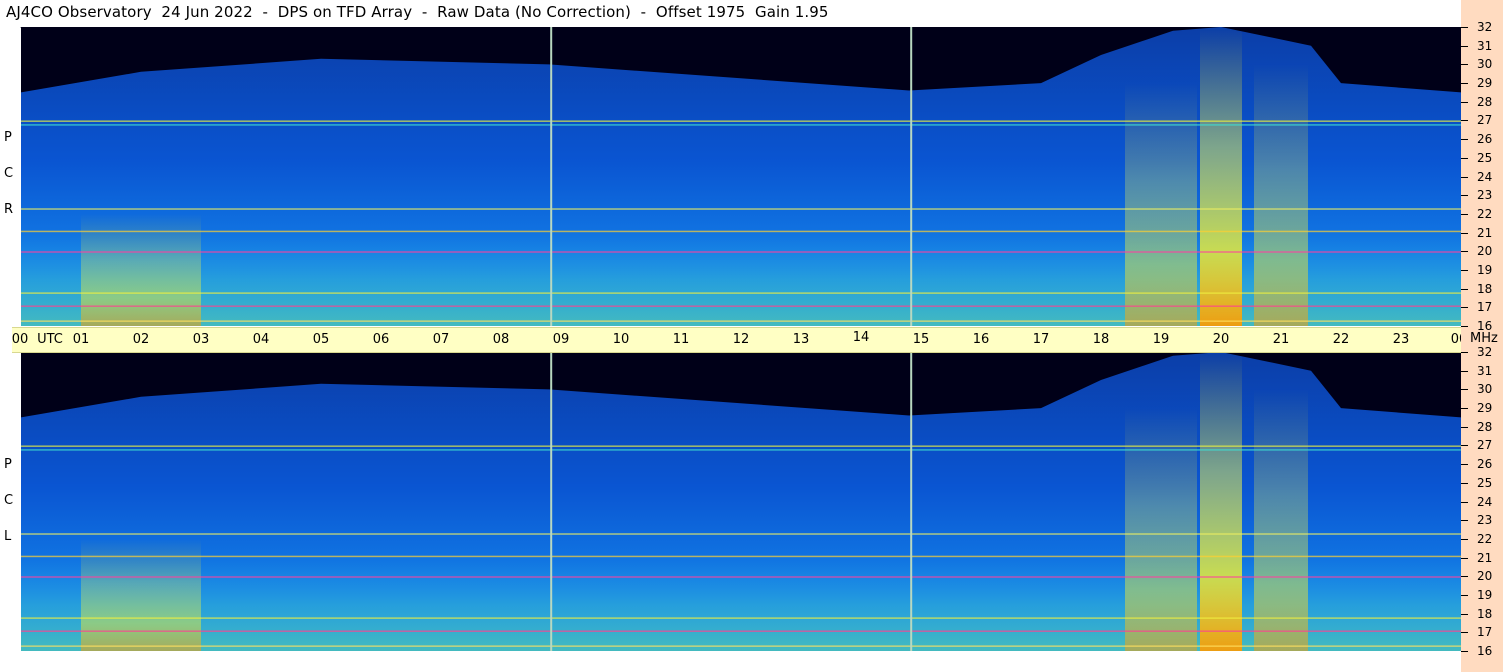  What do you see at coordinates (1041, 339) in the screenshot?
I see `time-tick-label: 17` at bounding box center [1041, 339].